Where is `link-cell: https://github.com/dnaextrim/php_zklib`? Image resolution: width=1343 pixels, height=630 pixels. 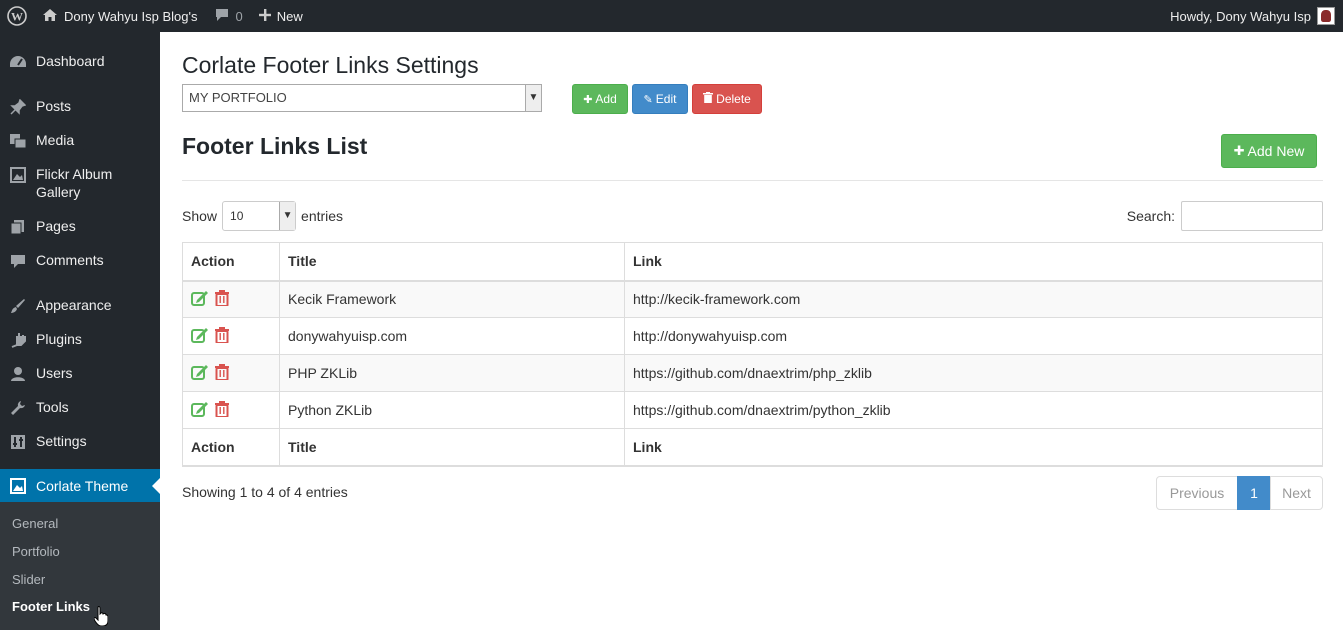
link-cell: https://github.com/dnaextrim/php_zklib is located at coordinates (973, 373).